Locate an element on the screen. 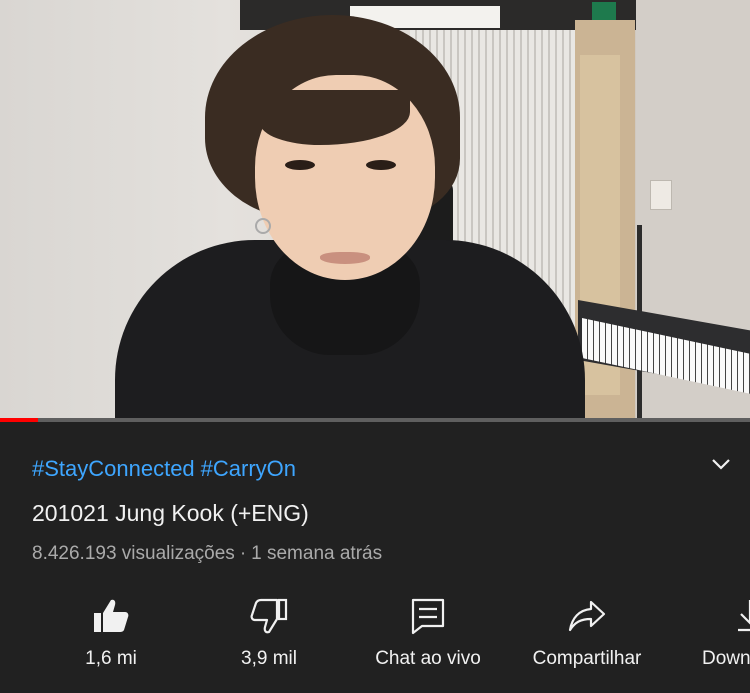 This screenshot has height=693, width=750. chevron-down-icon is located at coordinates (721, 464).